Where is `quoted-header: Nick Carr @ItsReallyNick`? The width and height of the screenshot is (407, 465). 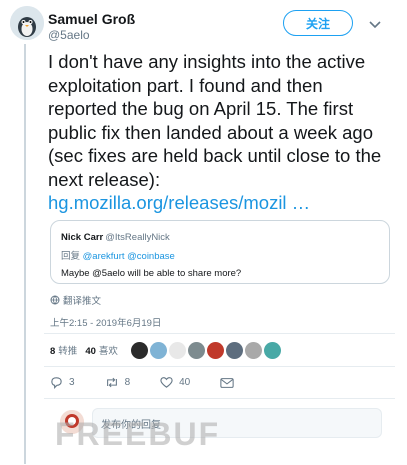
quoted-header: Nick Carr @ItsReallyNick is located at coordinates (220, 236).